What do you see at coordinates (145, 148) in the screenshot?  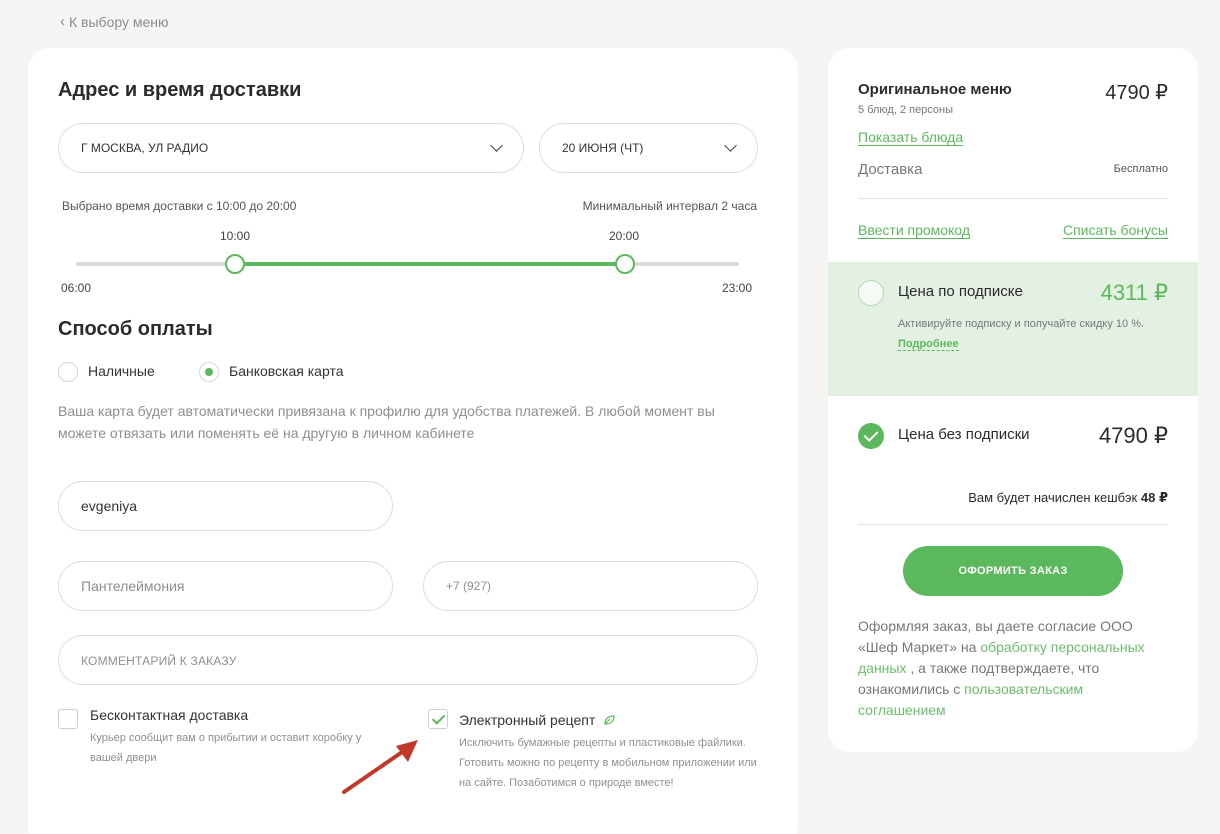 I see `address-value: г Москва, ул Радио` at bounding box center [145, 148].